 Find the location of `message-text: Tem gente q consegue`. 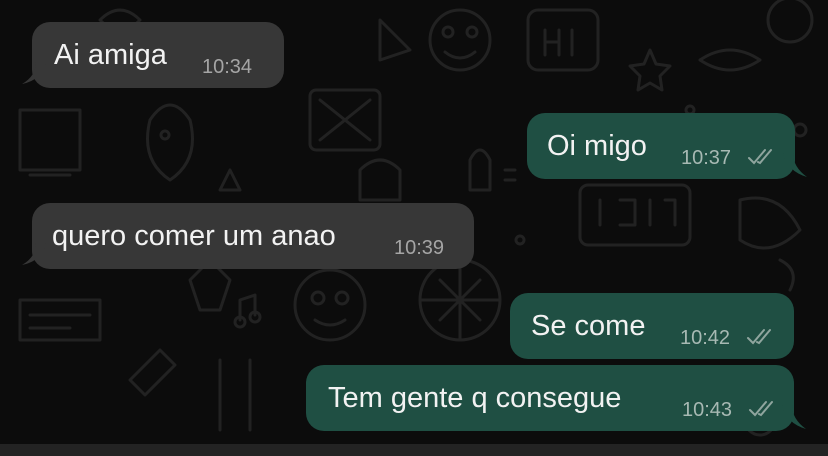

message-text: Tem gente q consegue is located at coordinates (475, 398).